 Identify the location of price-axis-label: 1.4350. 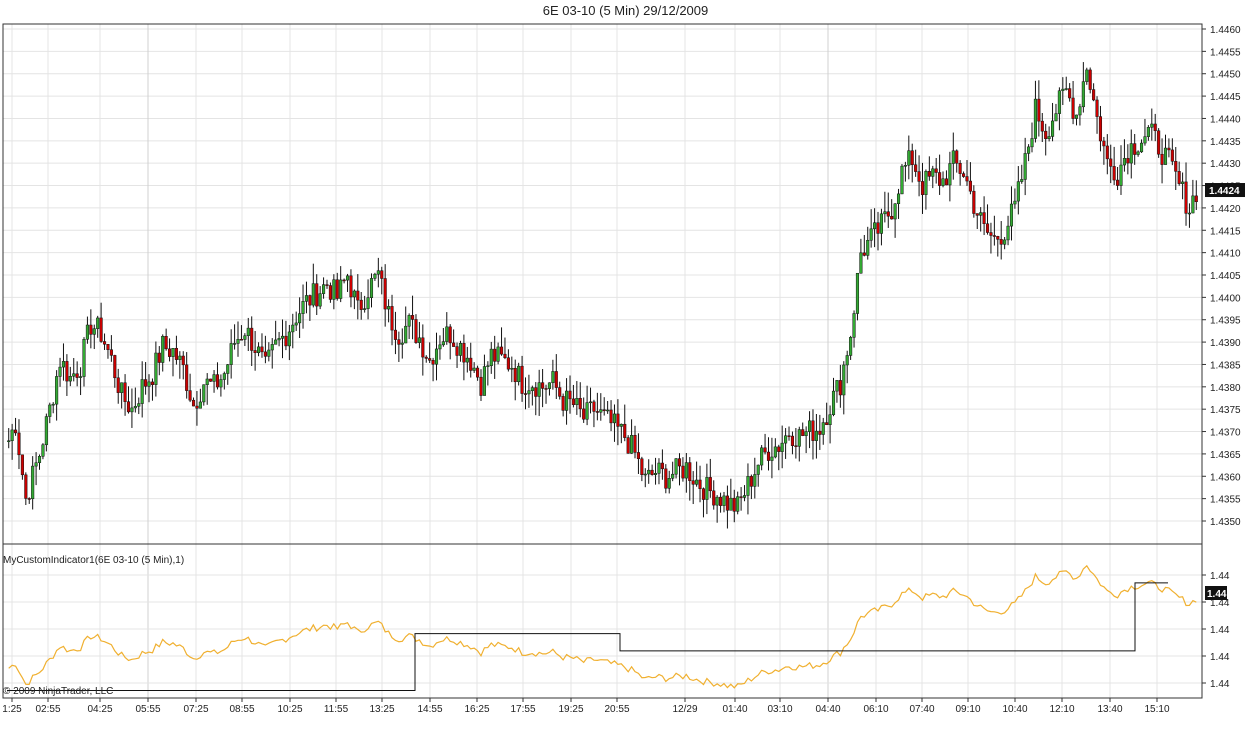
(1225, 522).